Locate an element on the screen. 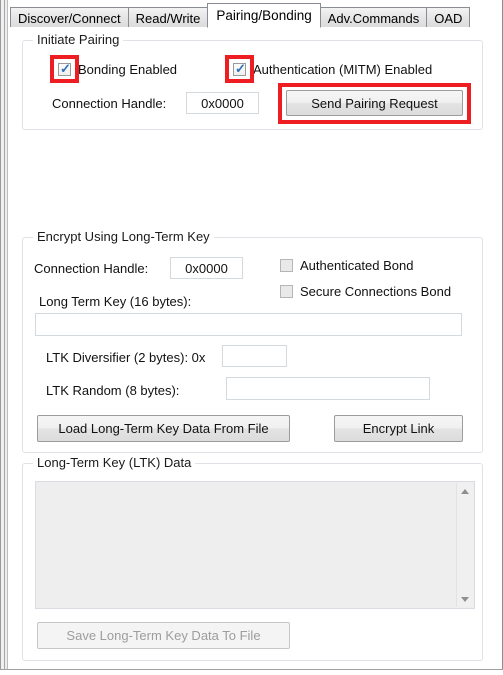 The height and width of the screenshot is (675, 503). initiate-pairing-group: Initiate Pairing is located at coordinates (252, 81).